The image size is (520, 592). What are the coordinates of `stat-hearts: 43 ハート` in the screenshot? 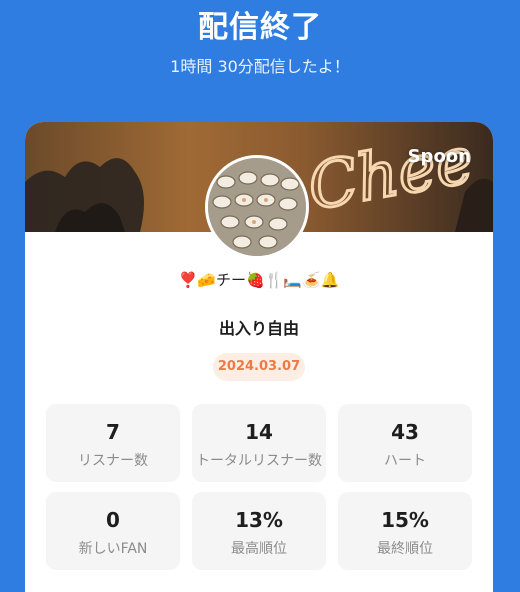 It's located at (405, 443).